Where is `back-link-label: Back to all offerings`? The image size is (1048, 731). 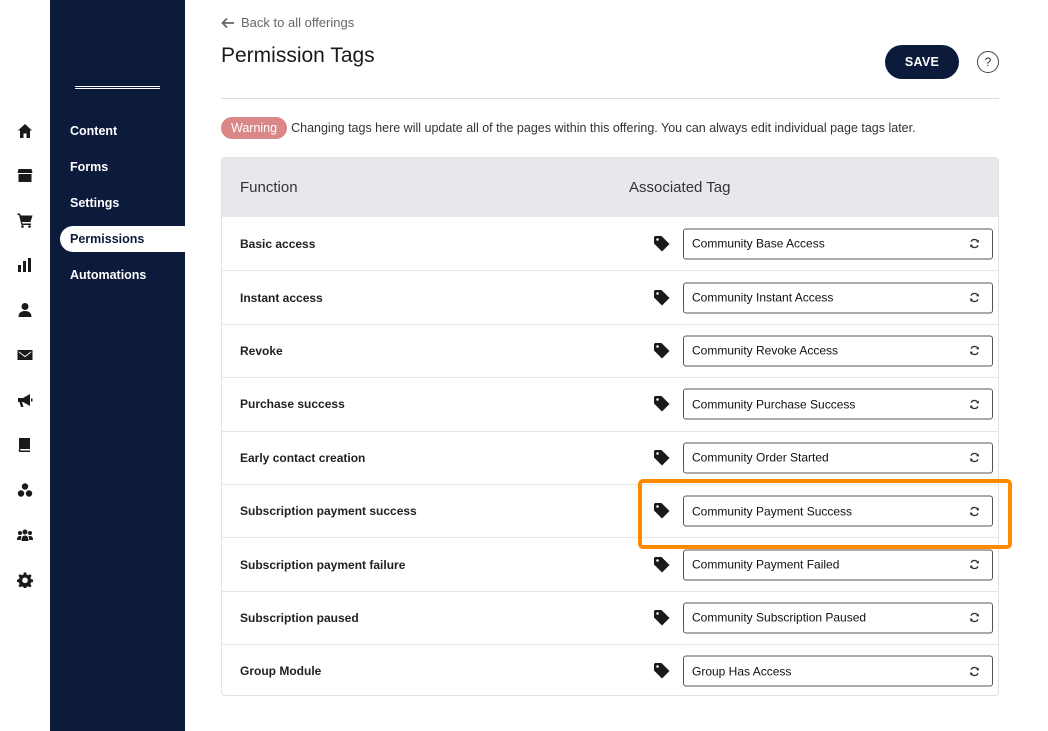 back-link-label: Back to all offerings is located at coordinates (298, 22).